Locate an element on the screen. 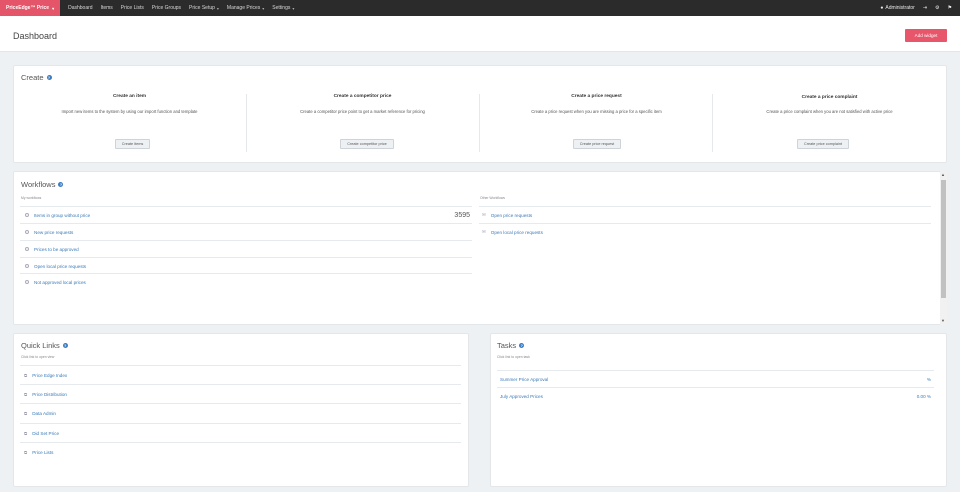 The width and height of the screenshot is (960, 492). nav-items: Items is located at coordinates (107, 8).